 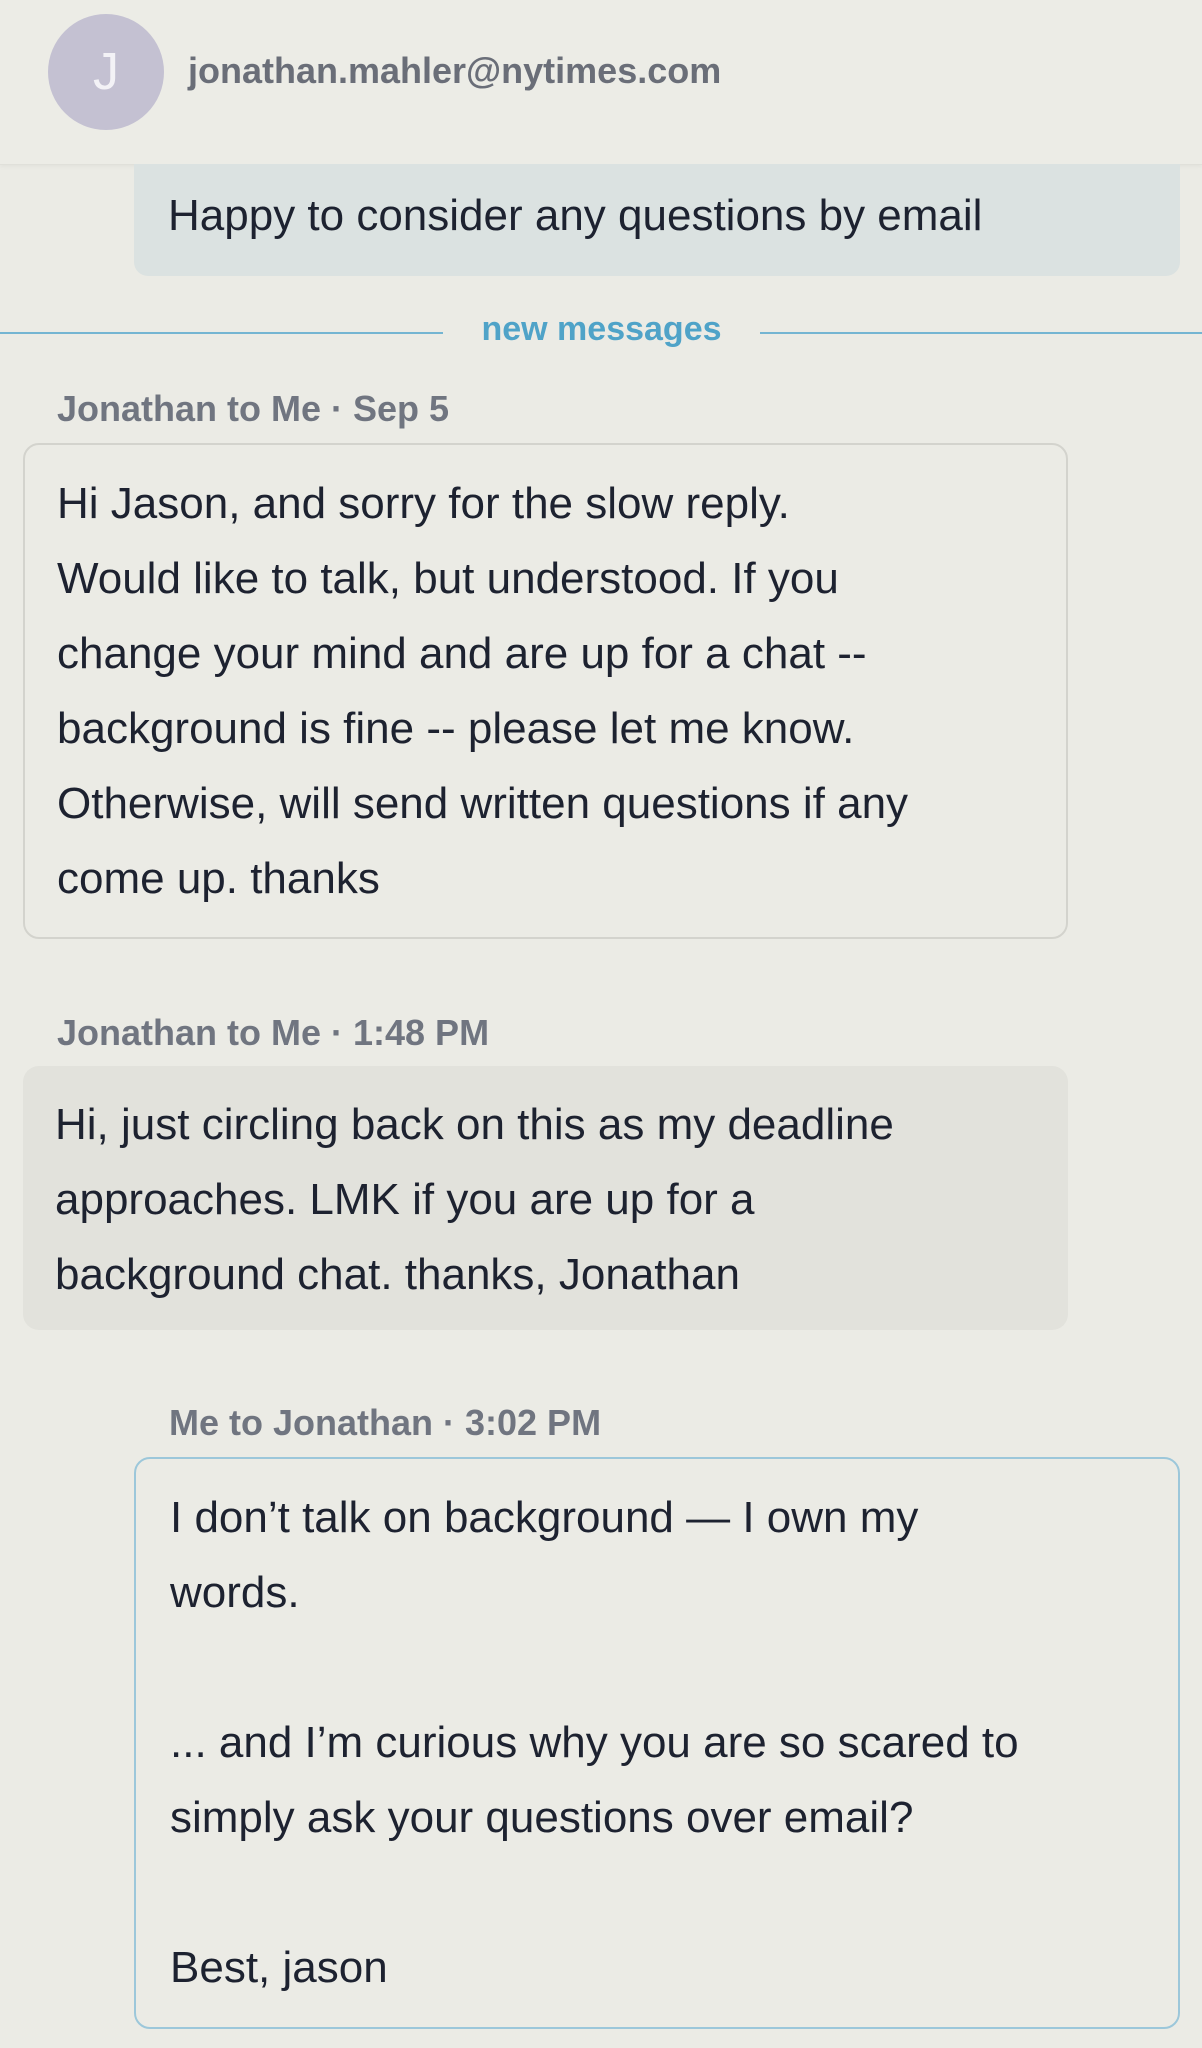 I want to click on message-meta: Jonathan to Me · Sep 5, so click(x=253, y=408).